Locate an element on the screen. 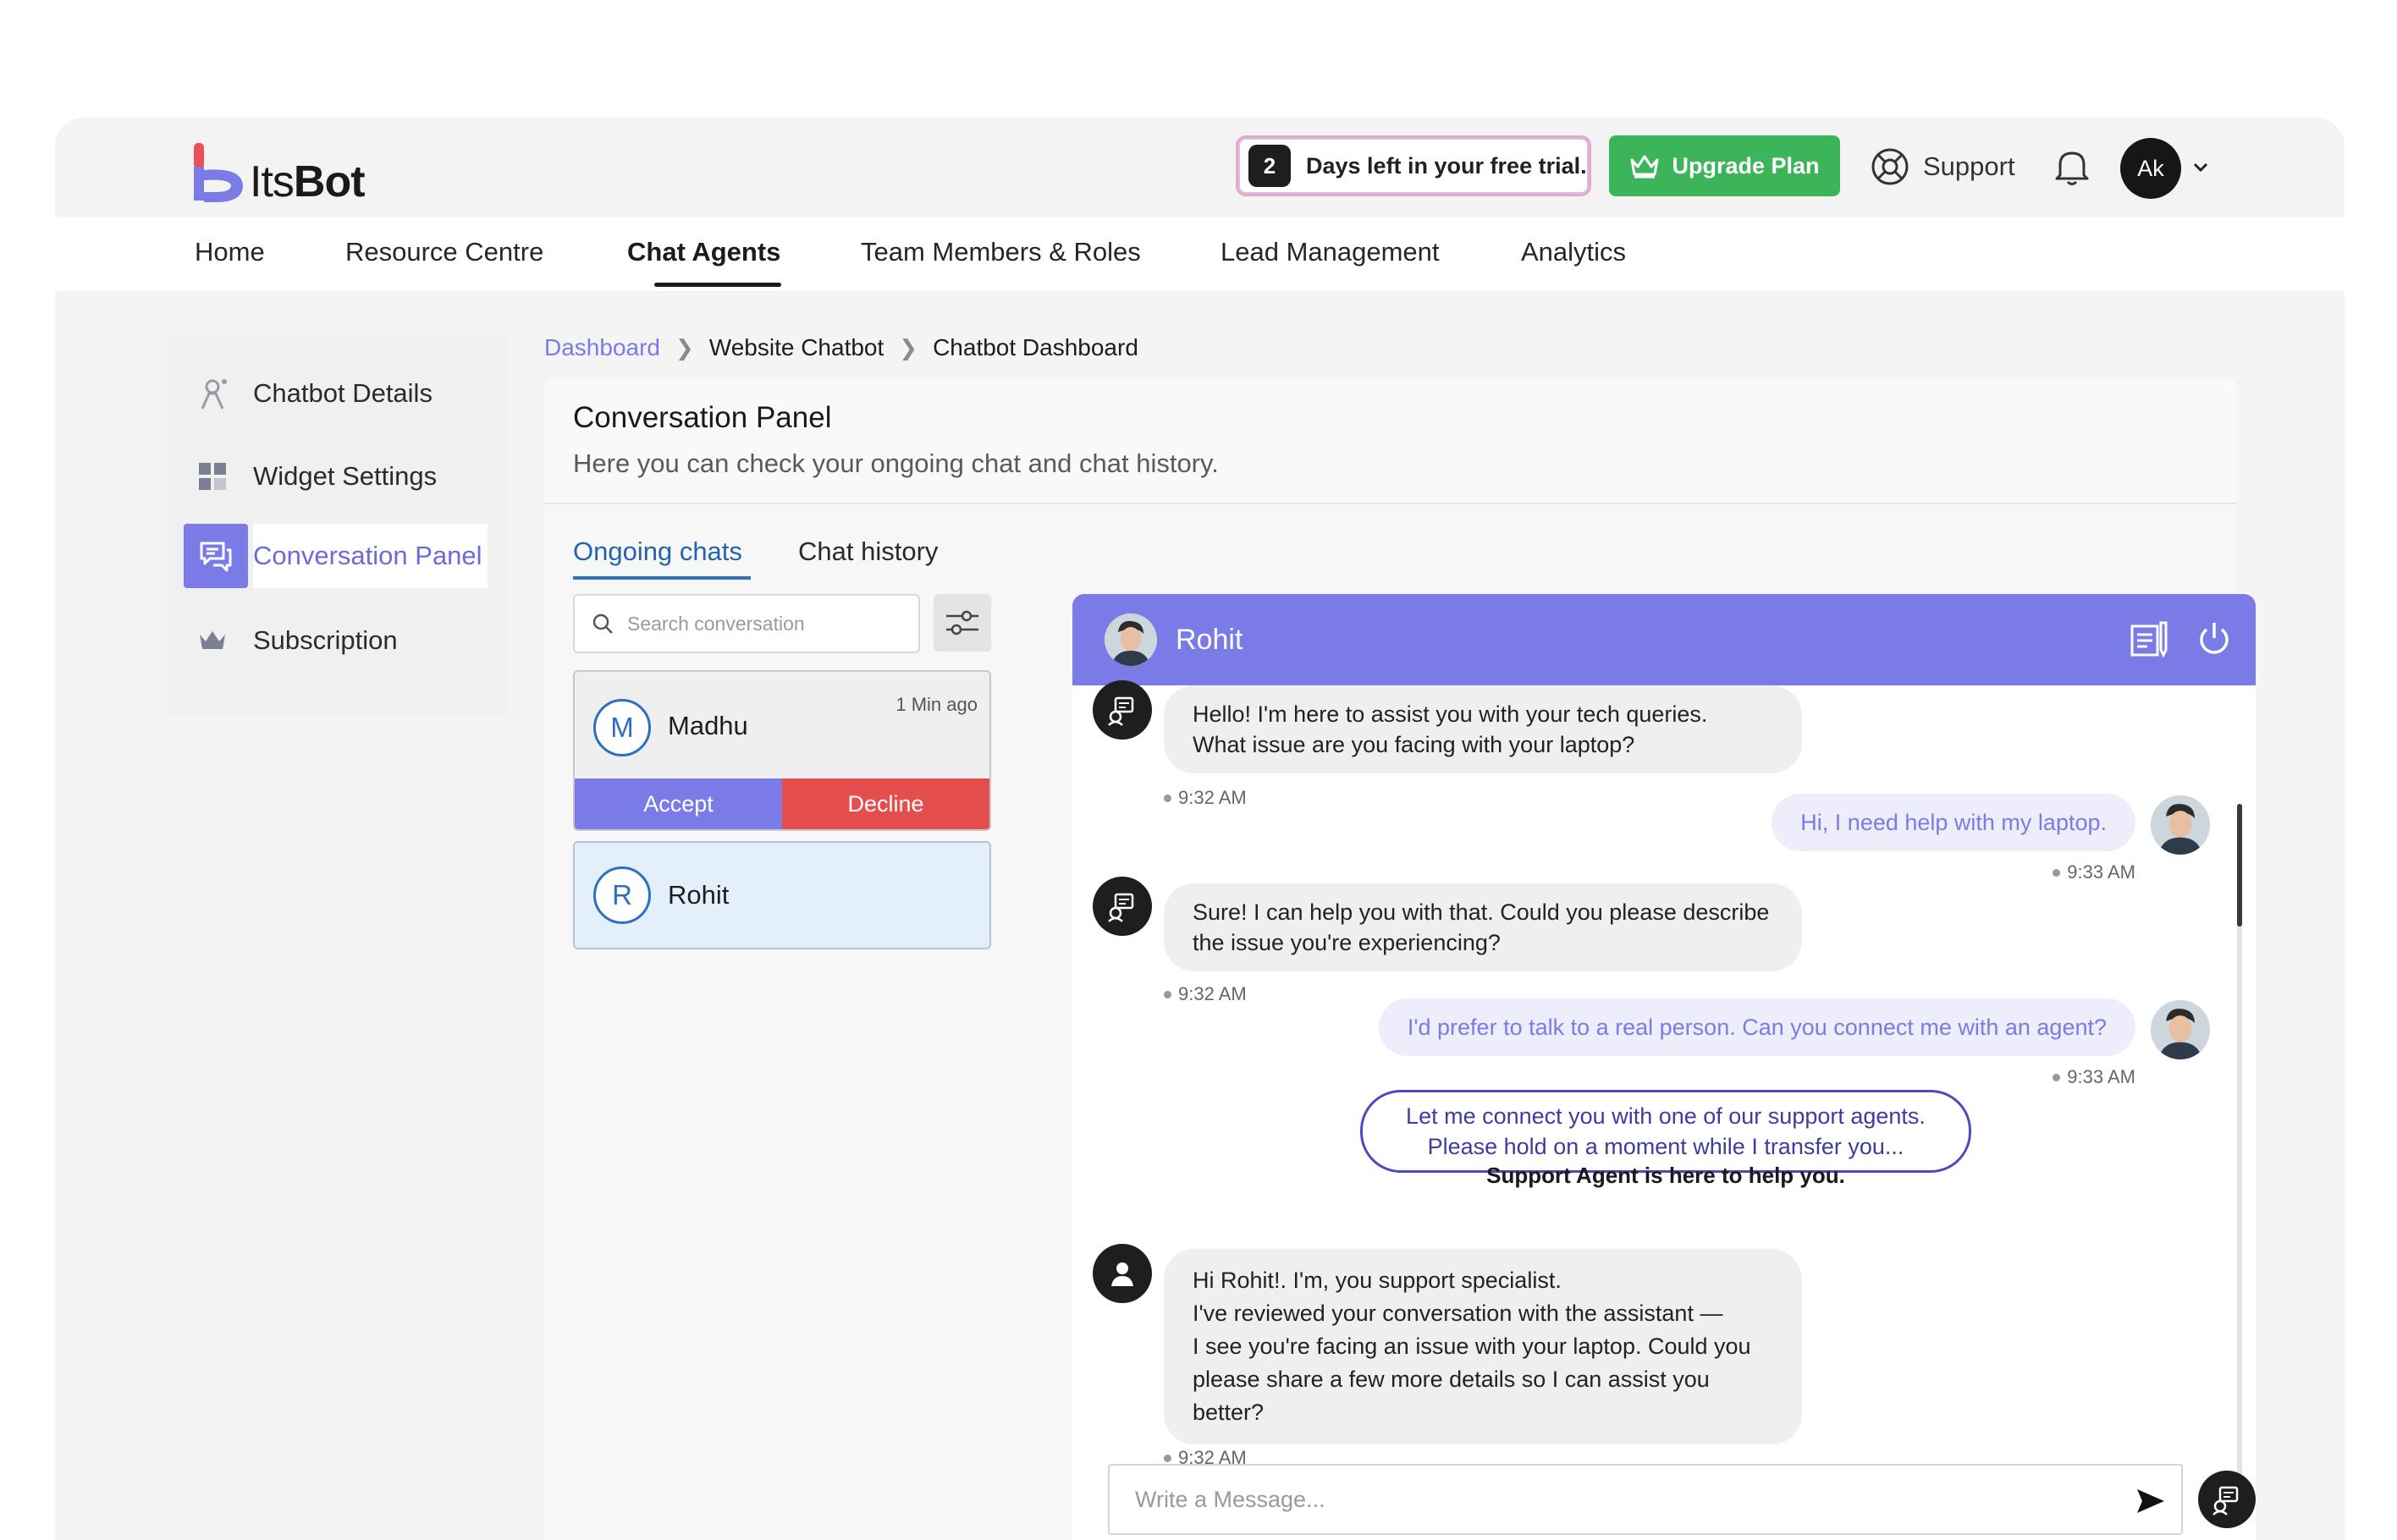 The height and width of the screenshot is (1540, 2397). tab-ongoing-chats: Ongoing chats is located at coordinates (657, 551).